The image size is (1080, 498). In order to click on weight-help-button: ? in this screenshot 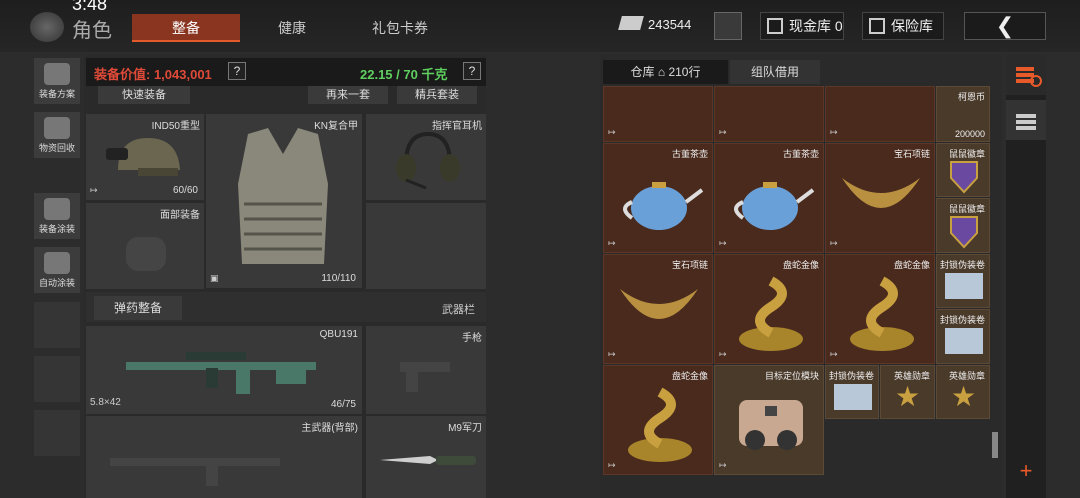, I will do `click(472, 71)`.